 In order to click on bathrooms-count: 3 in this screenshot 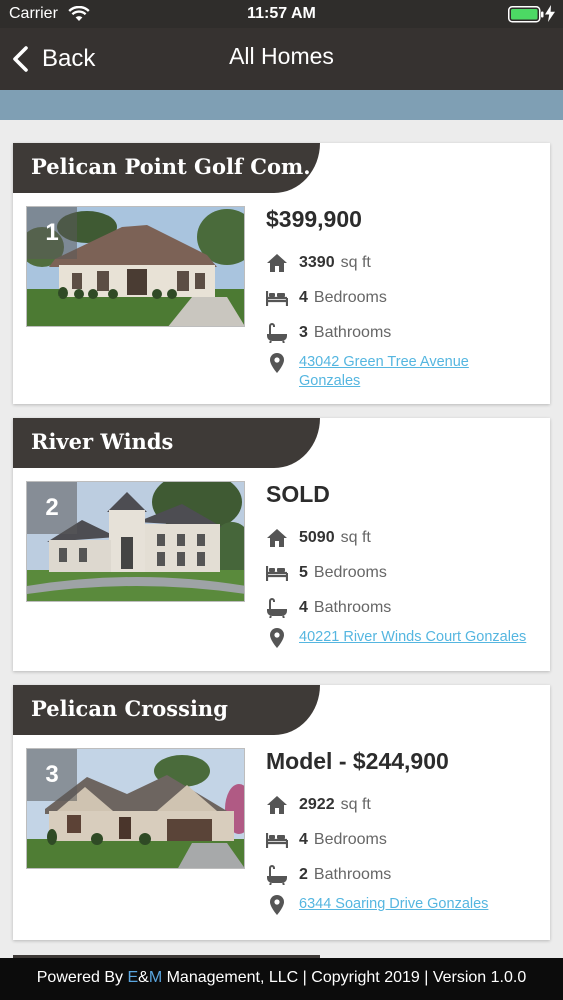, I will do `click(303, 332)`.